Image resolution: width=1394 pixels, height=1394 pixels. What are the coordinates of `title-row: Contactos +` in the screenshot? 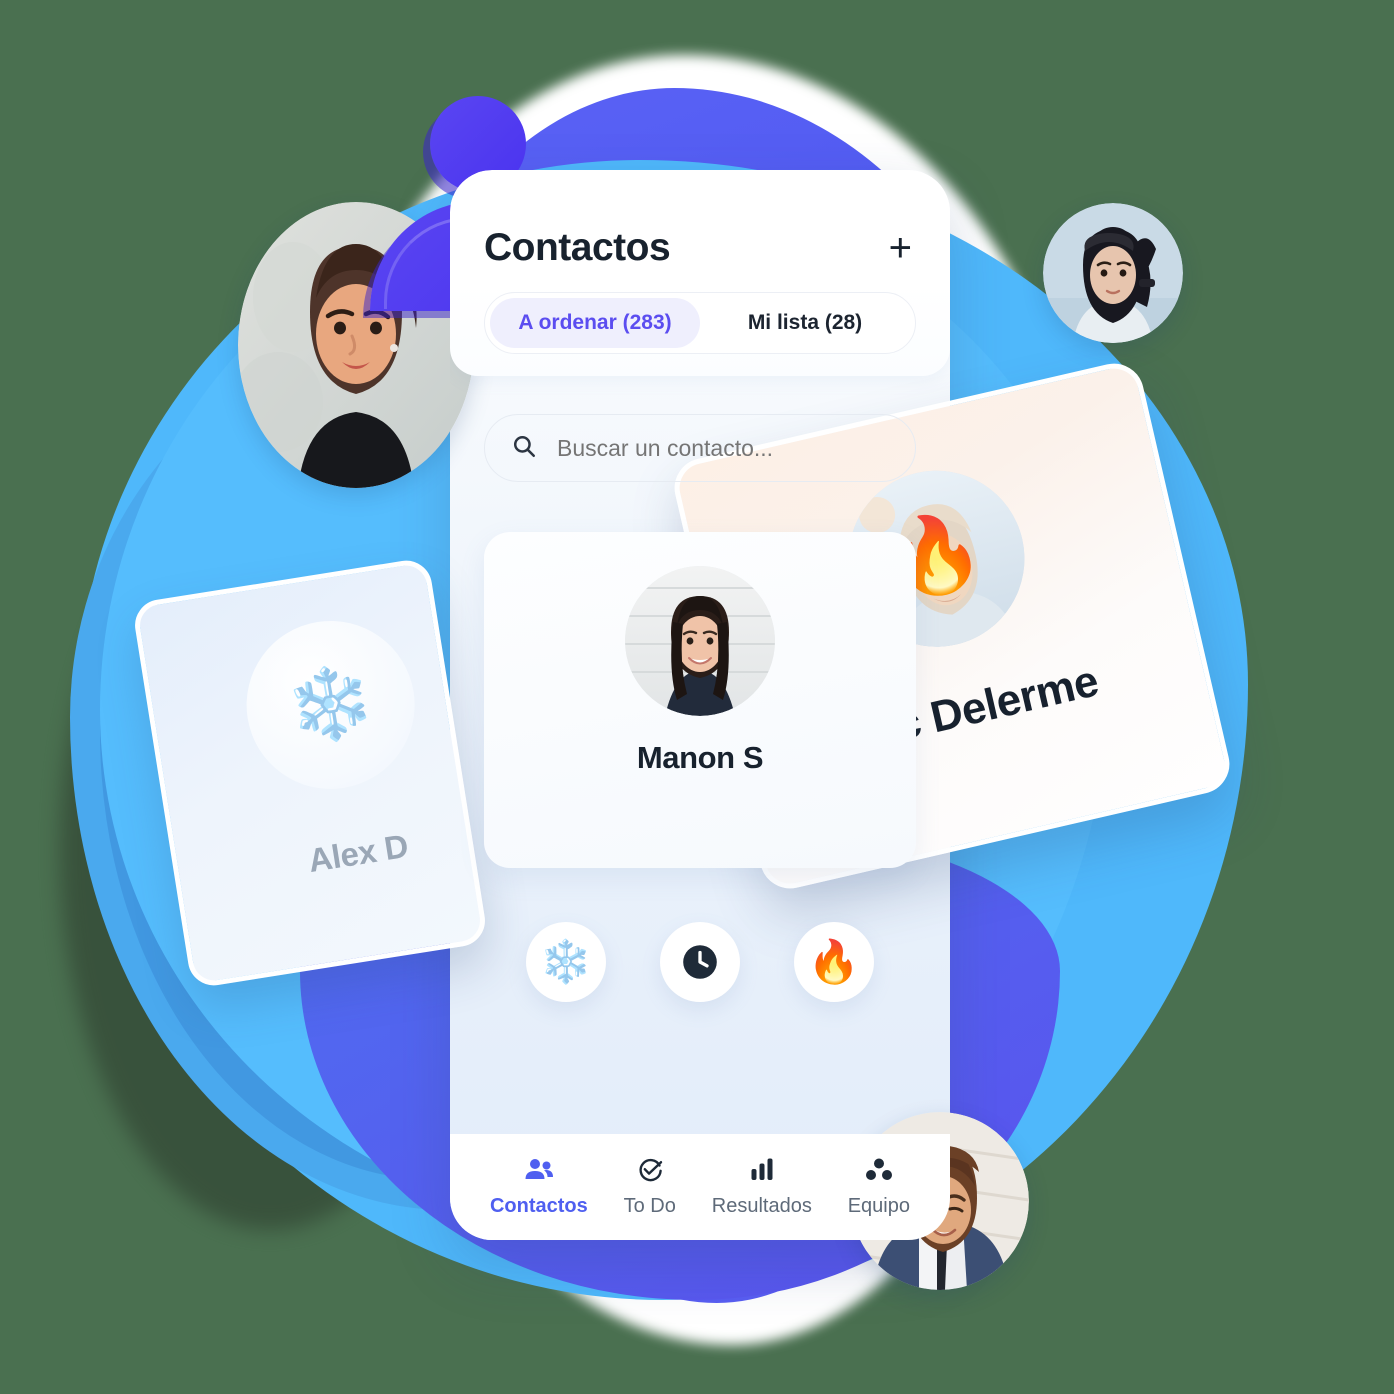 It's located at (700, 248).